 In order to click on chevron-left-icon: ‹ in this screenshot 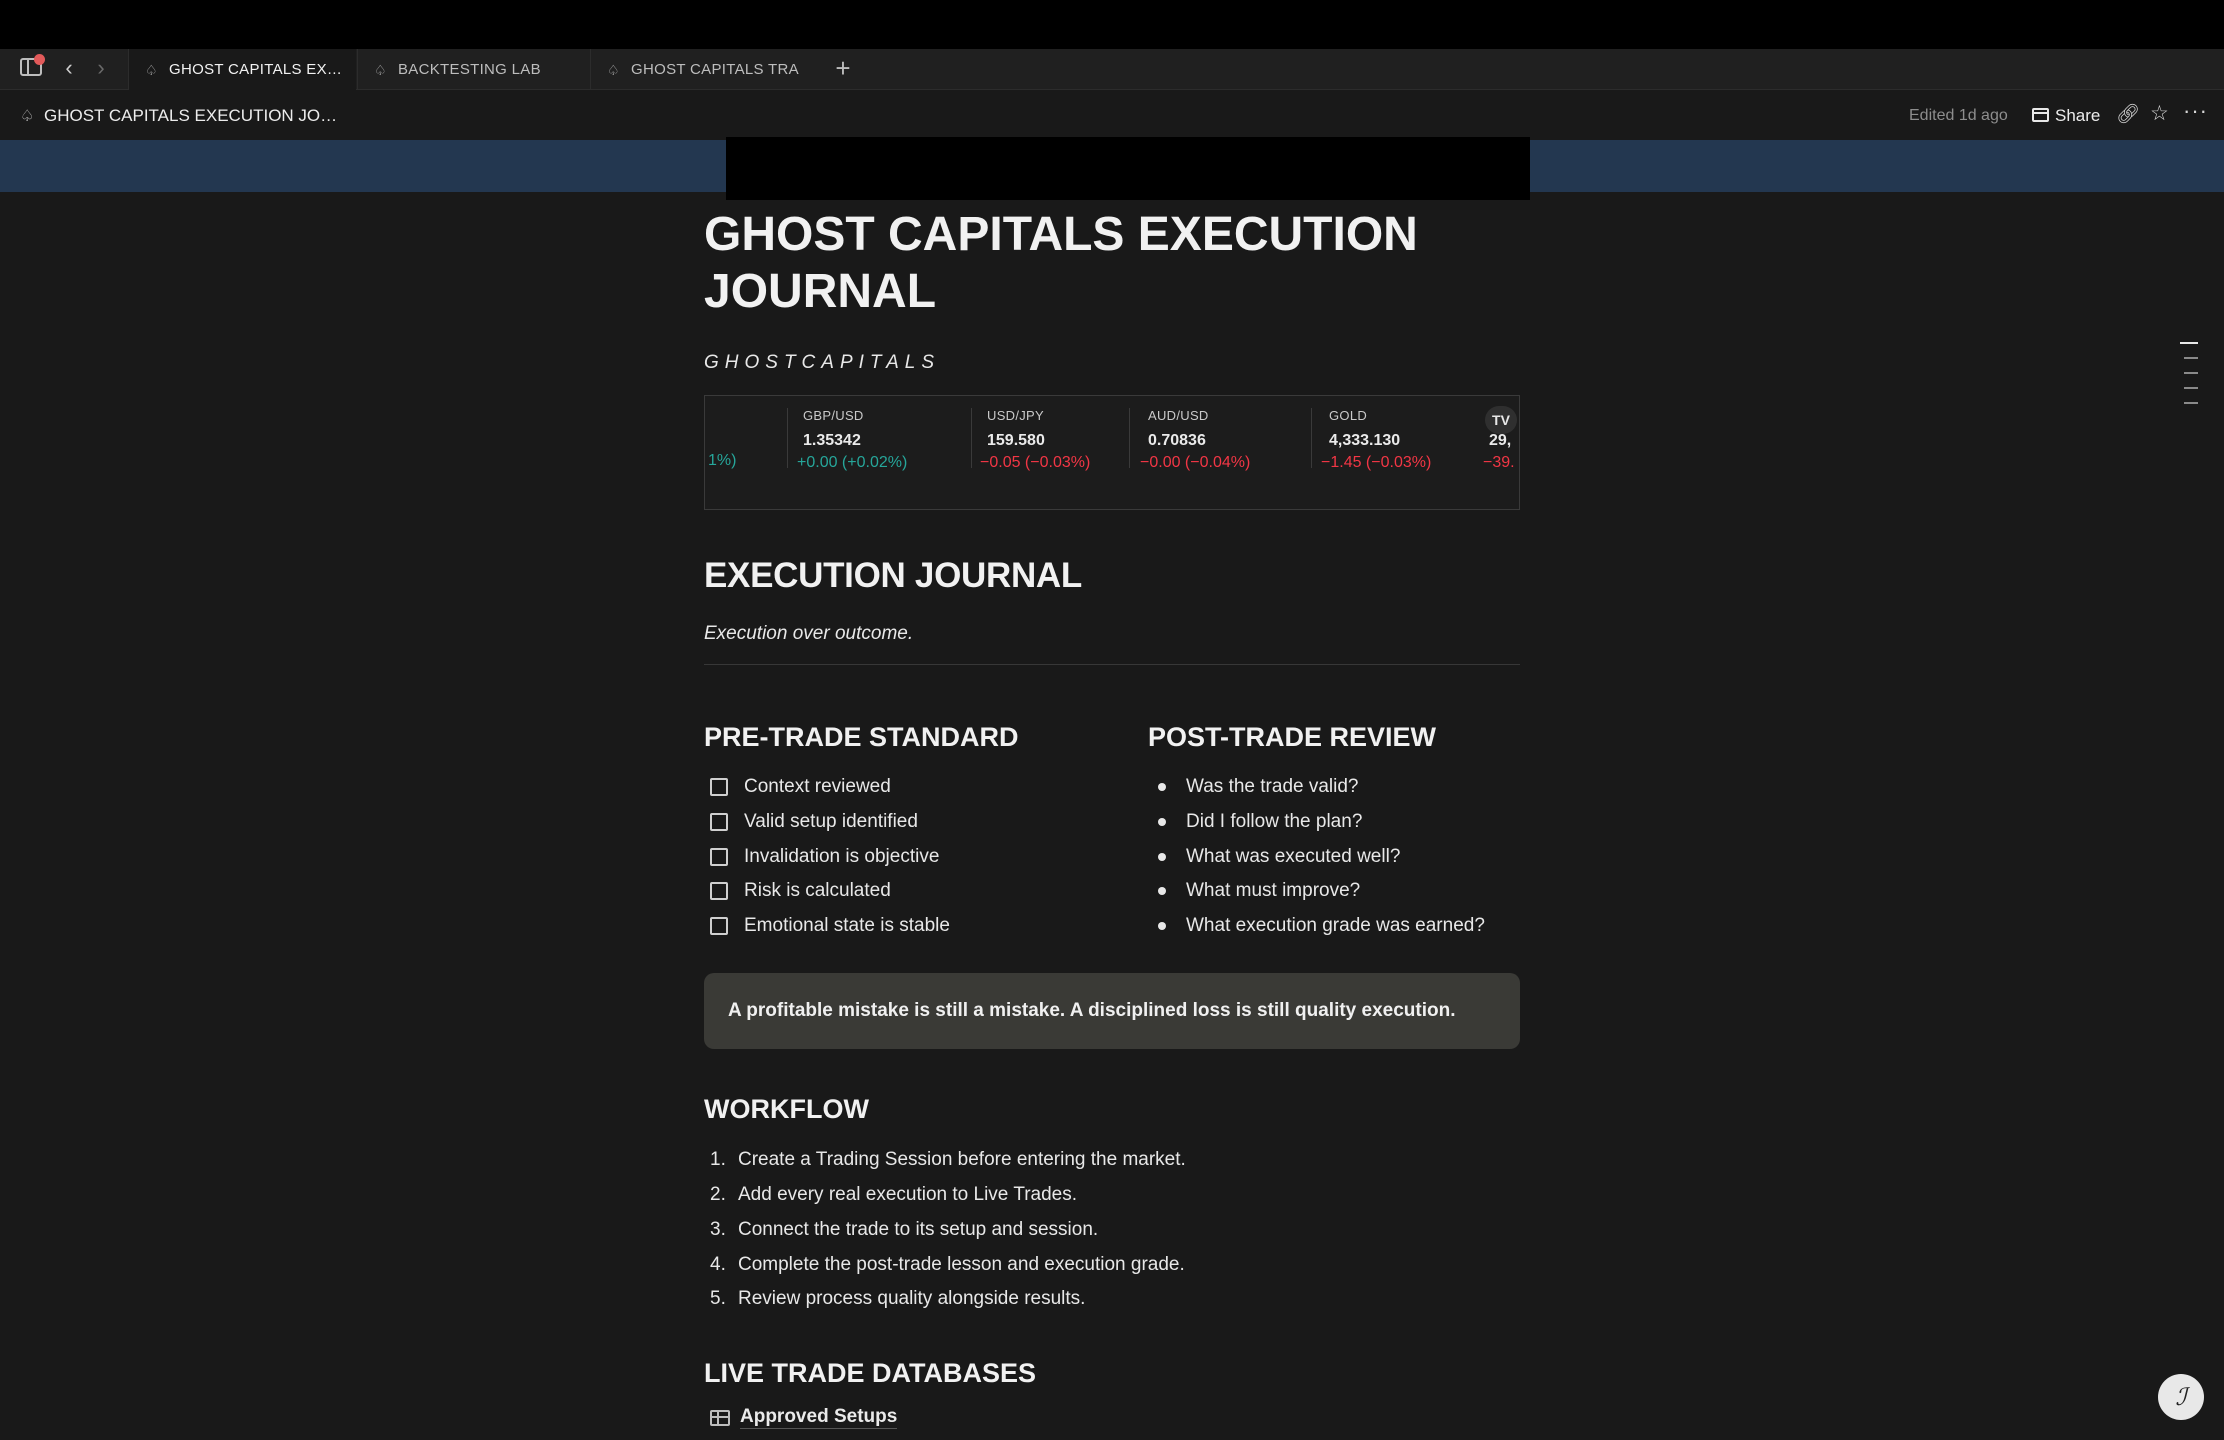, I will do `click(69, 68)`.